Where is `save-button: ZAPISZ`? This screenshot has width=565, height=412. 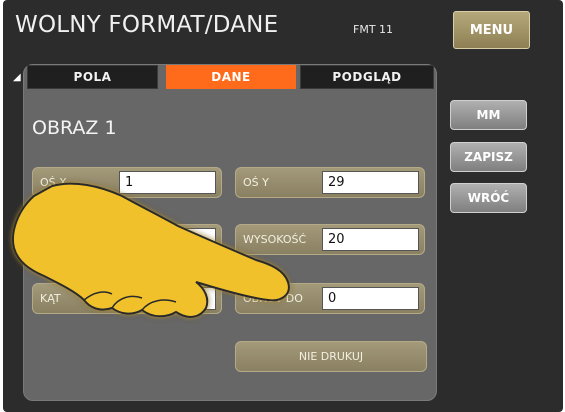 save-button: ZAPISZ is located at coordinates (488, 157).